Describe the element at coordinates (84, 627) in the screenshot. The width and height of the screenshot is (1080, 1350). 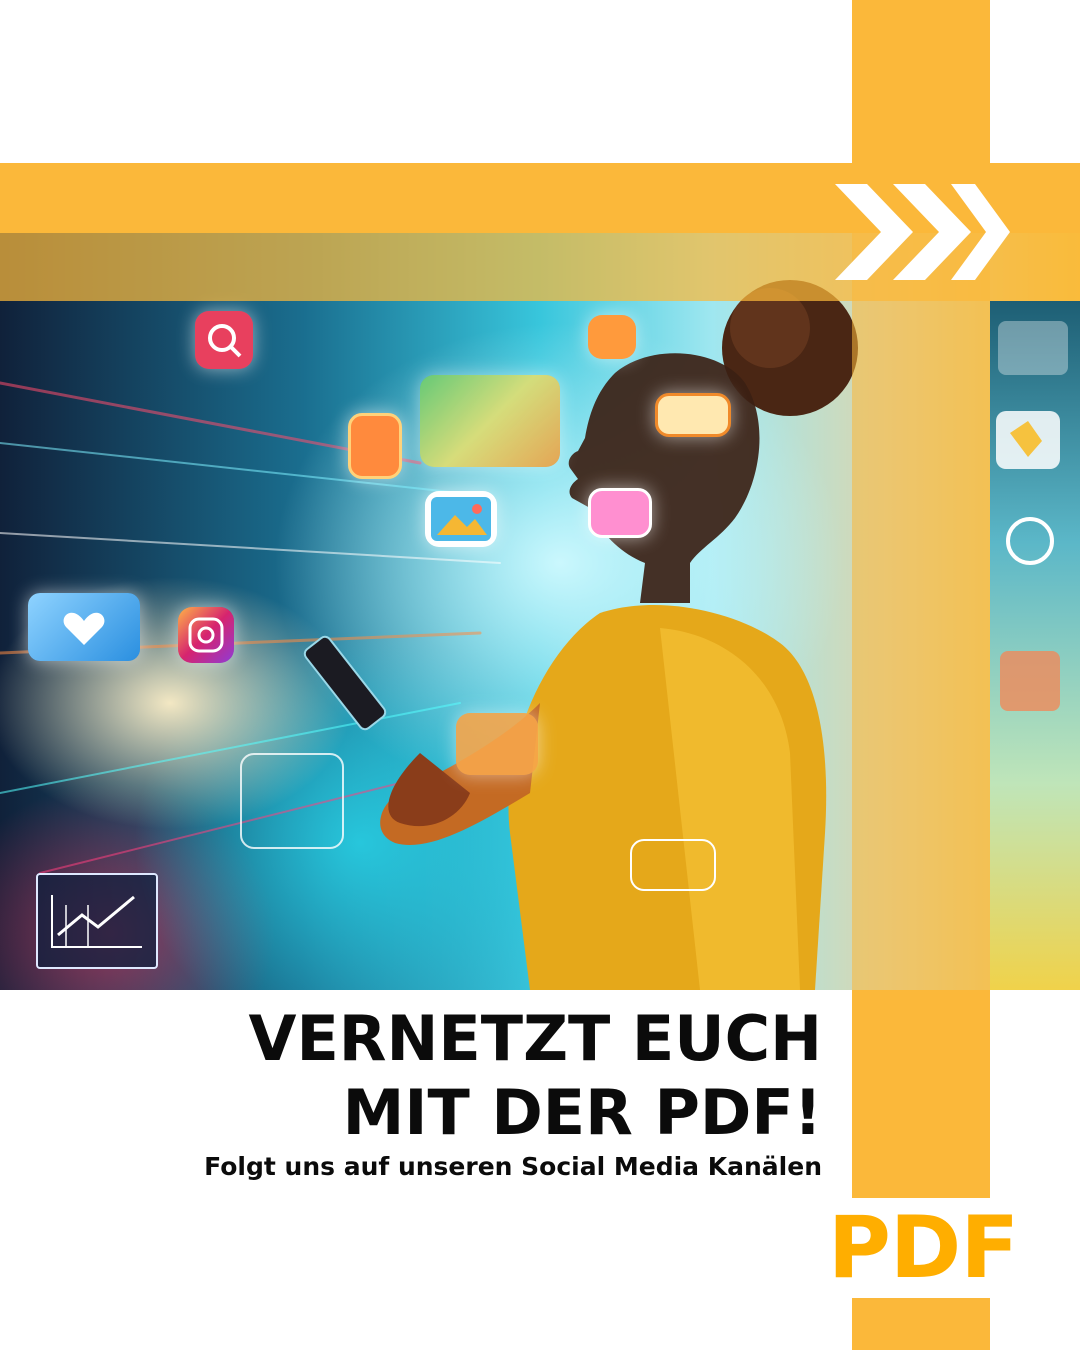
I see `heart-icon` at that location.